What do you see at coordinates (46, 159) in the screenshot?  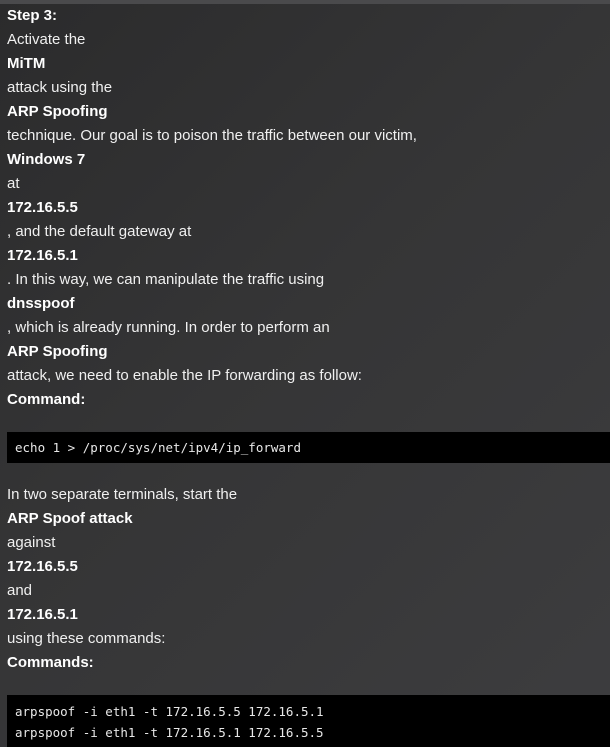 I see `term-windows-7: Windows 7` at bounding box center [46, 159].